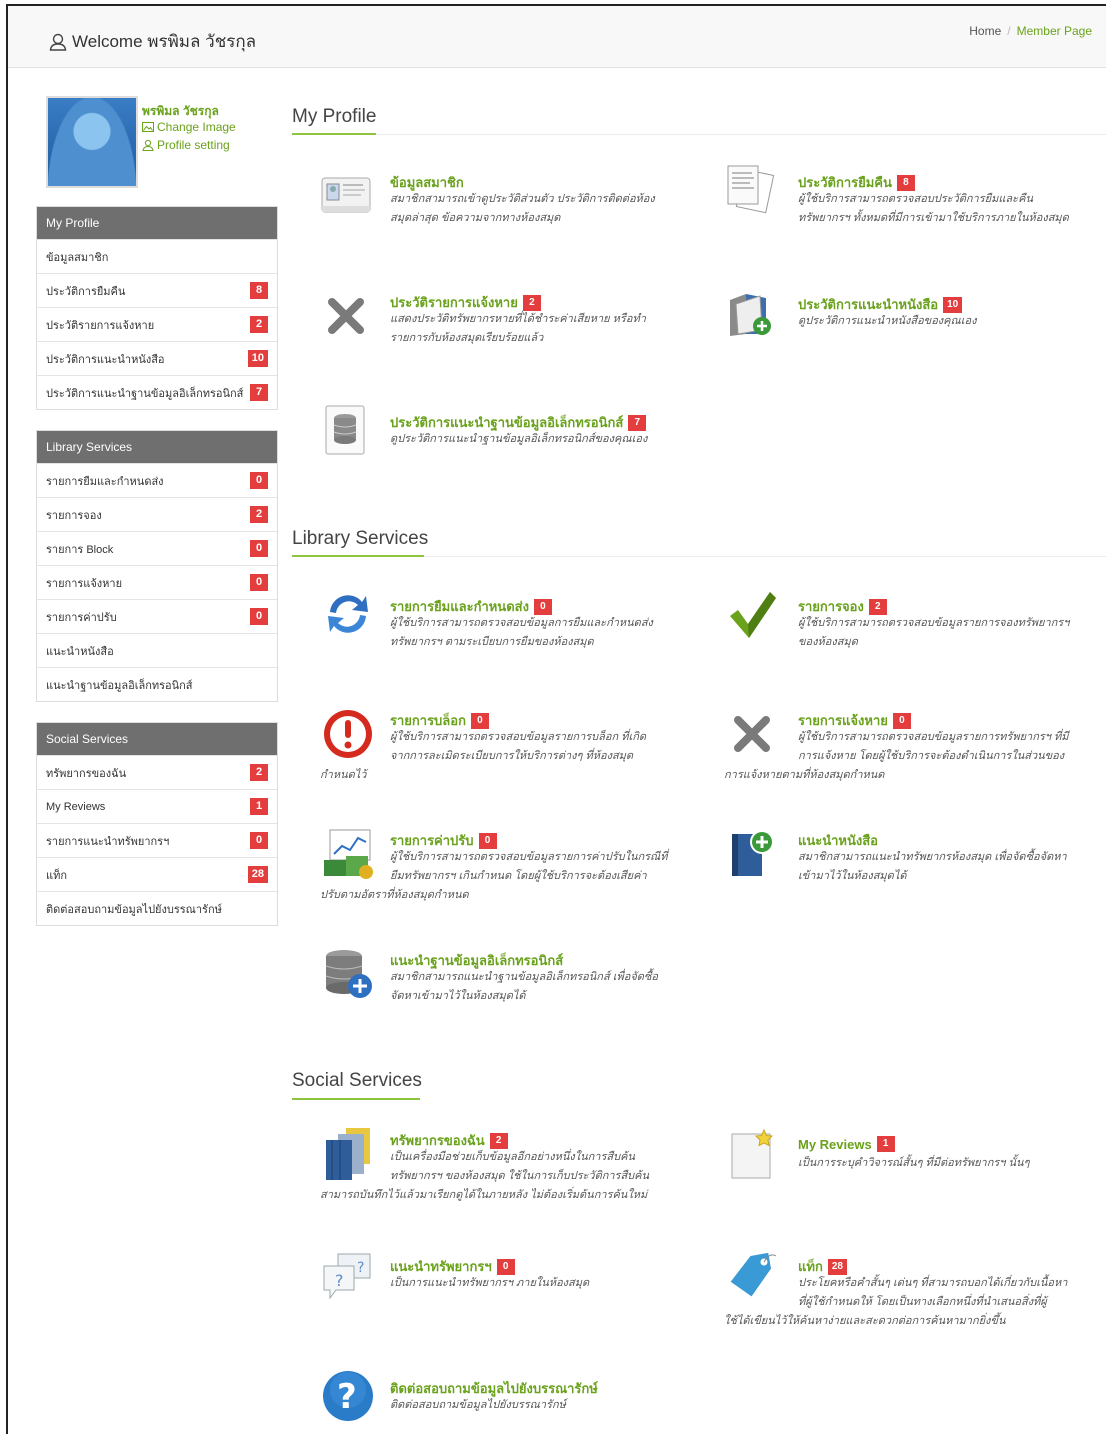 Image resolution: width=1106 pixels, height=1434 pixels. Describe the element at coordinates (348, 734) in the screenshot. I see `alert-icon` at that location.